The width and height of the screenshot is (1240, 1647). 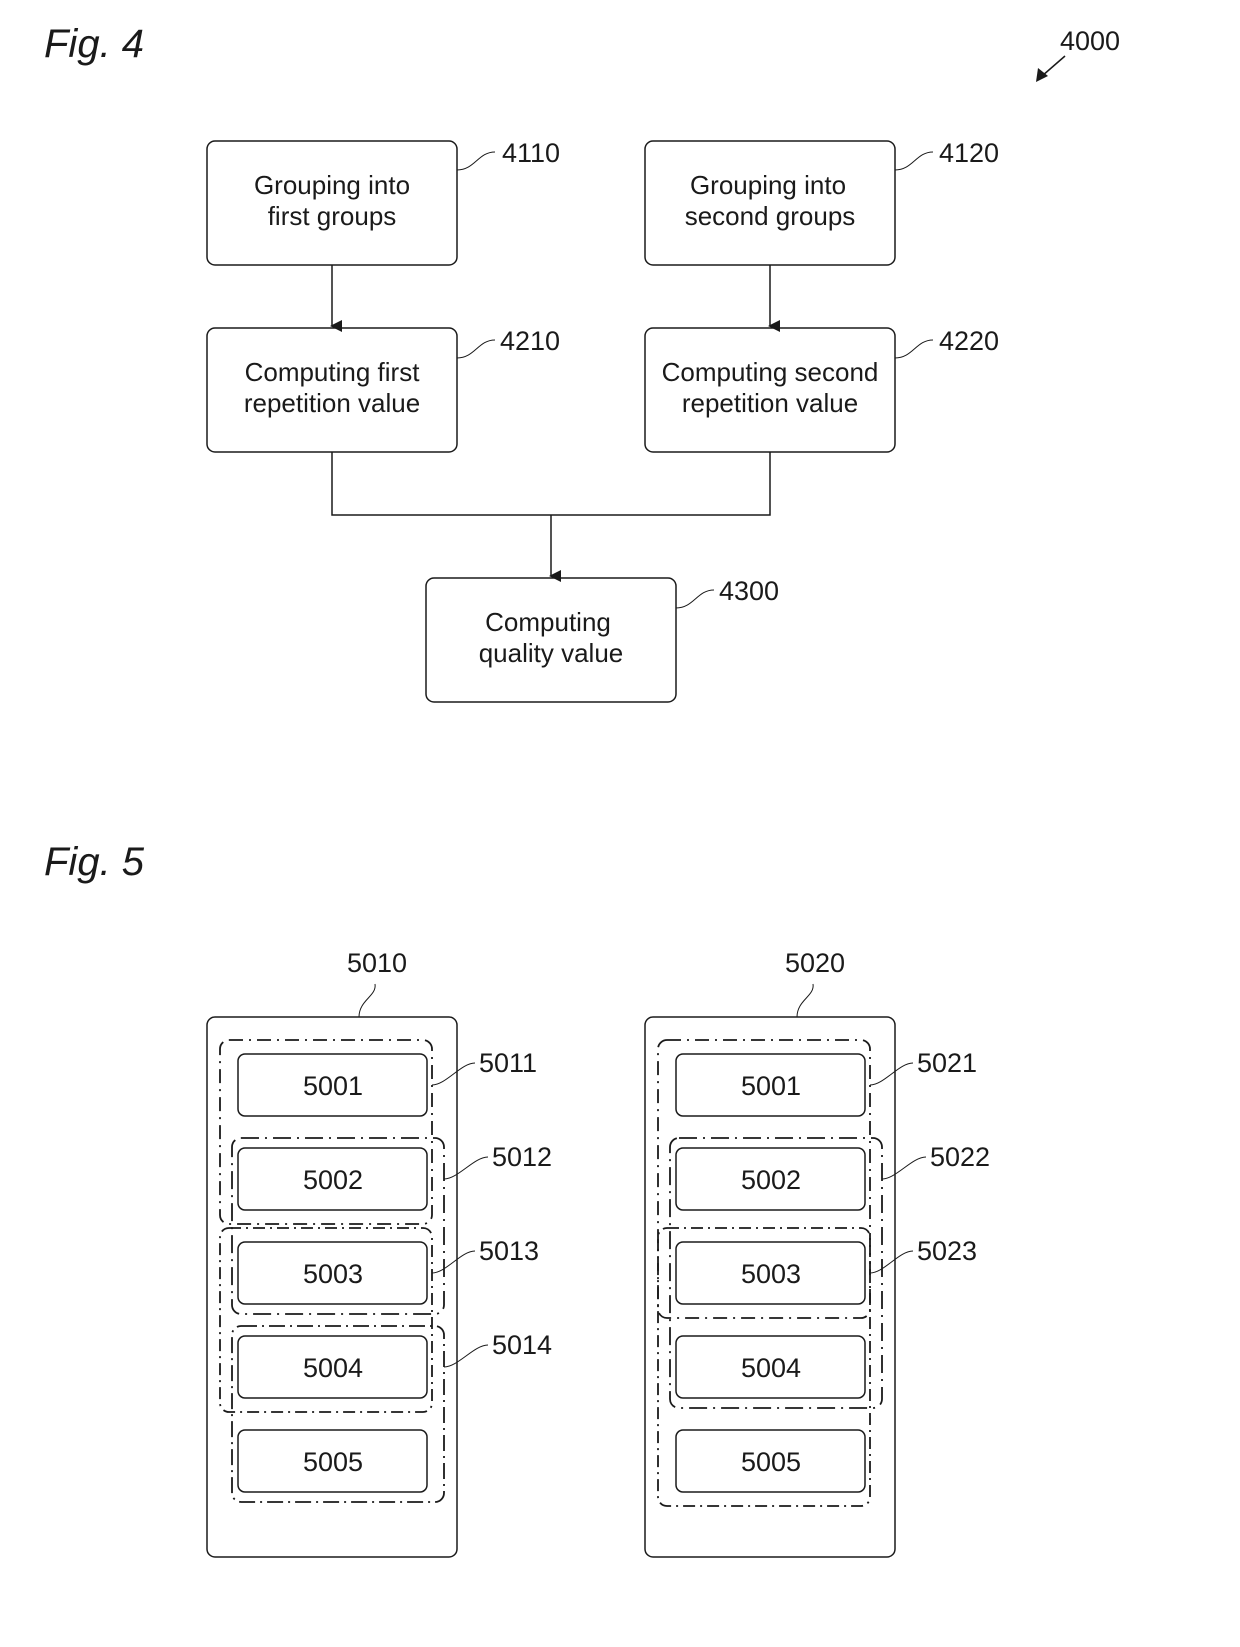 I want to click on step-4220: Computing second repetition value 4220, so click(x=821, y=389).